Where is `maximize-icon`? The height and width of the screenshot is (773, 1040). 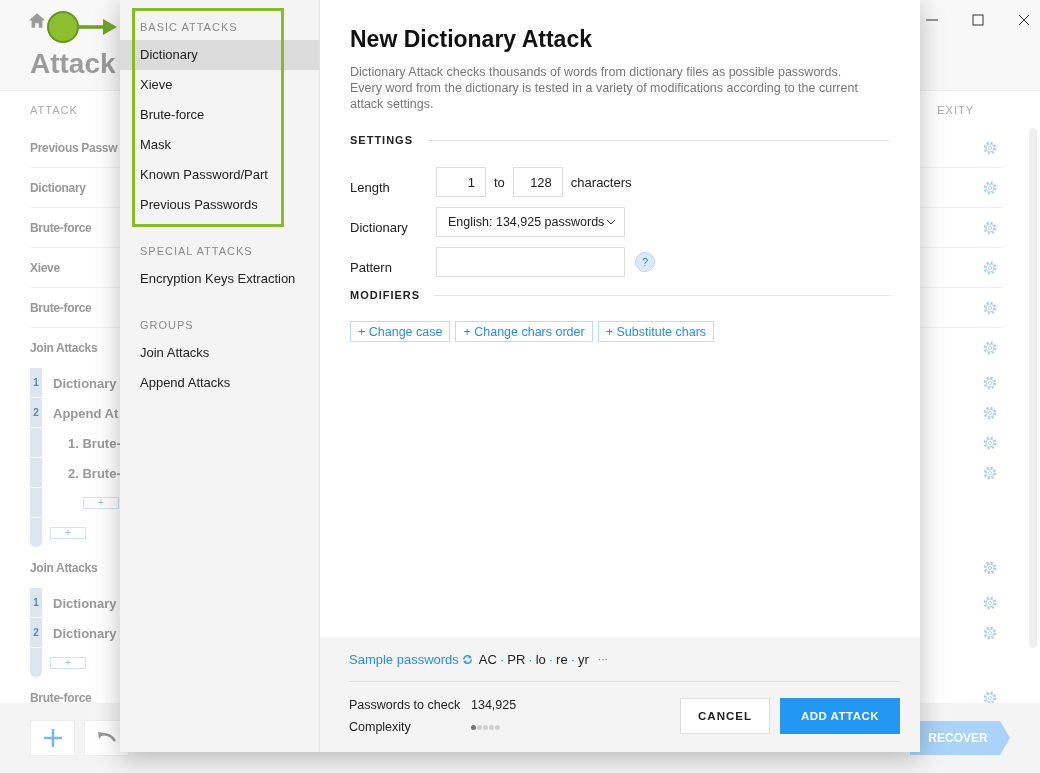 maximize-icon is located at coordinates (978, 20).